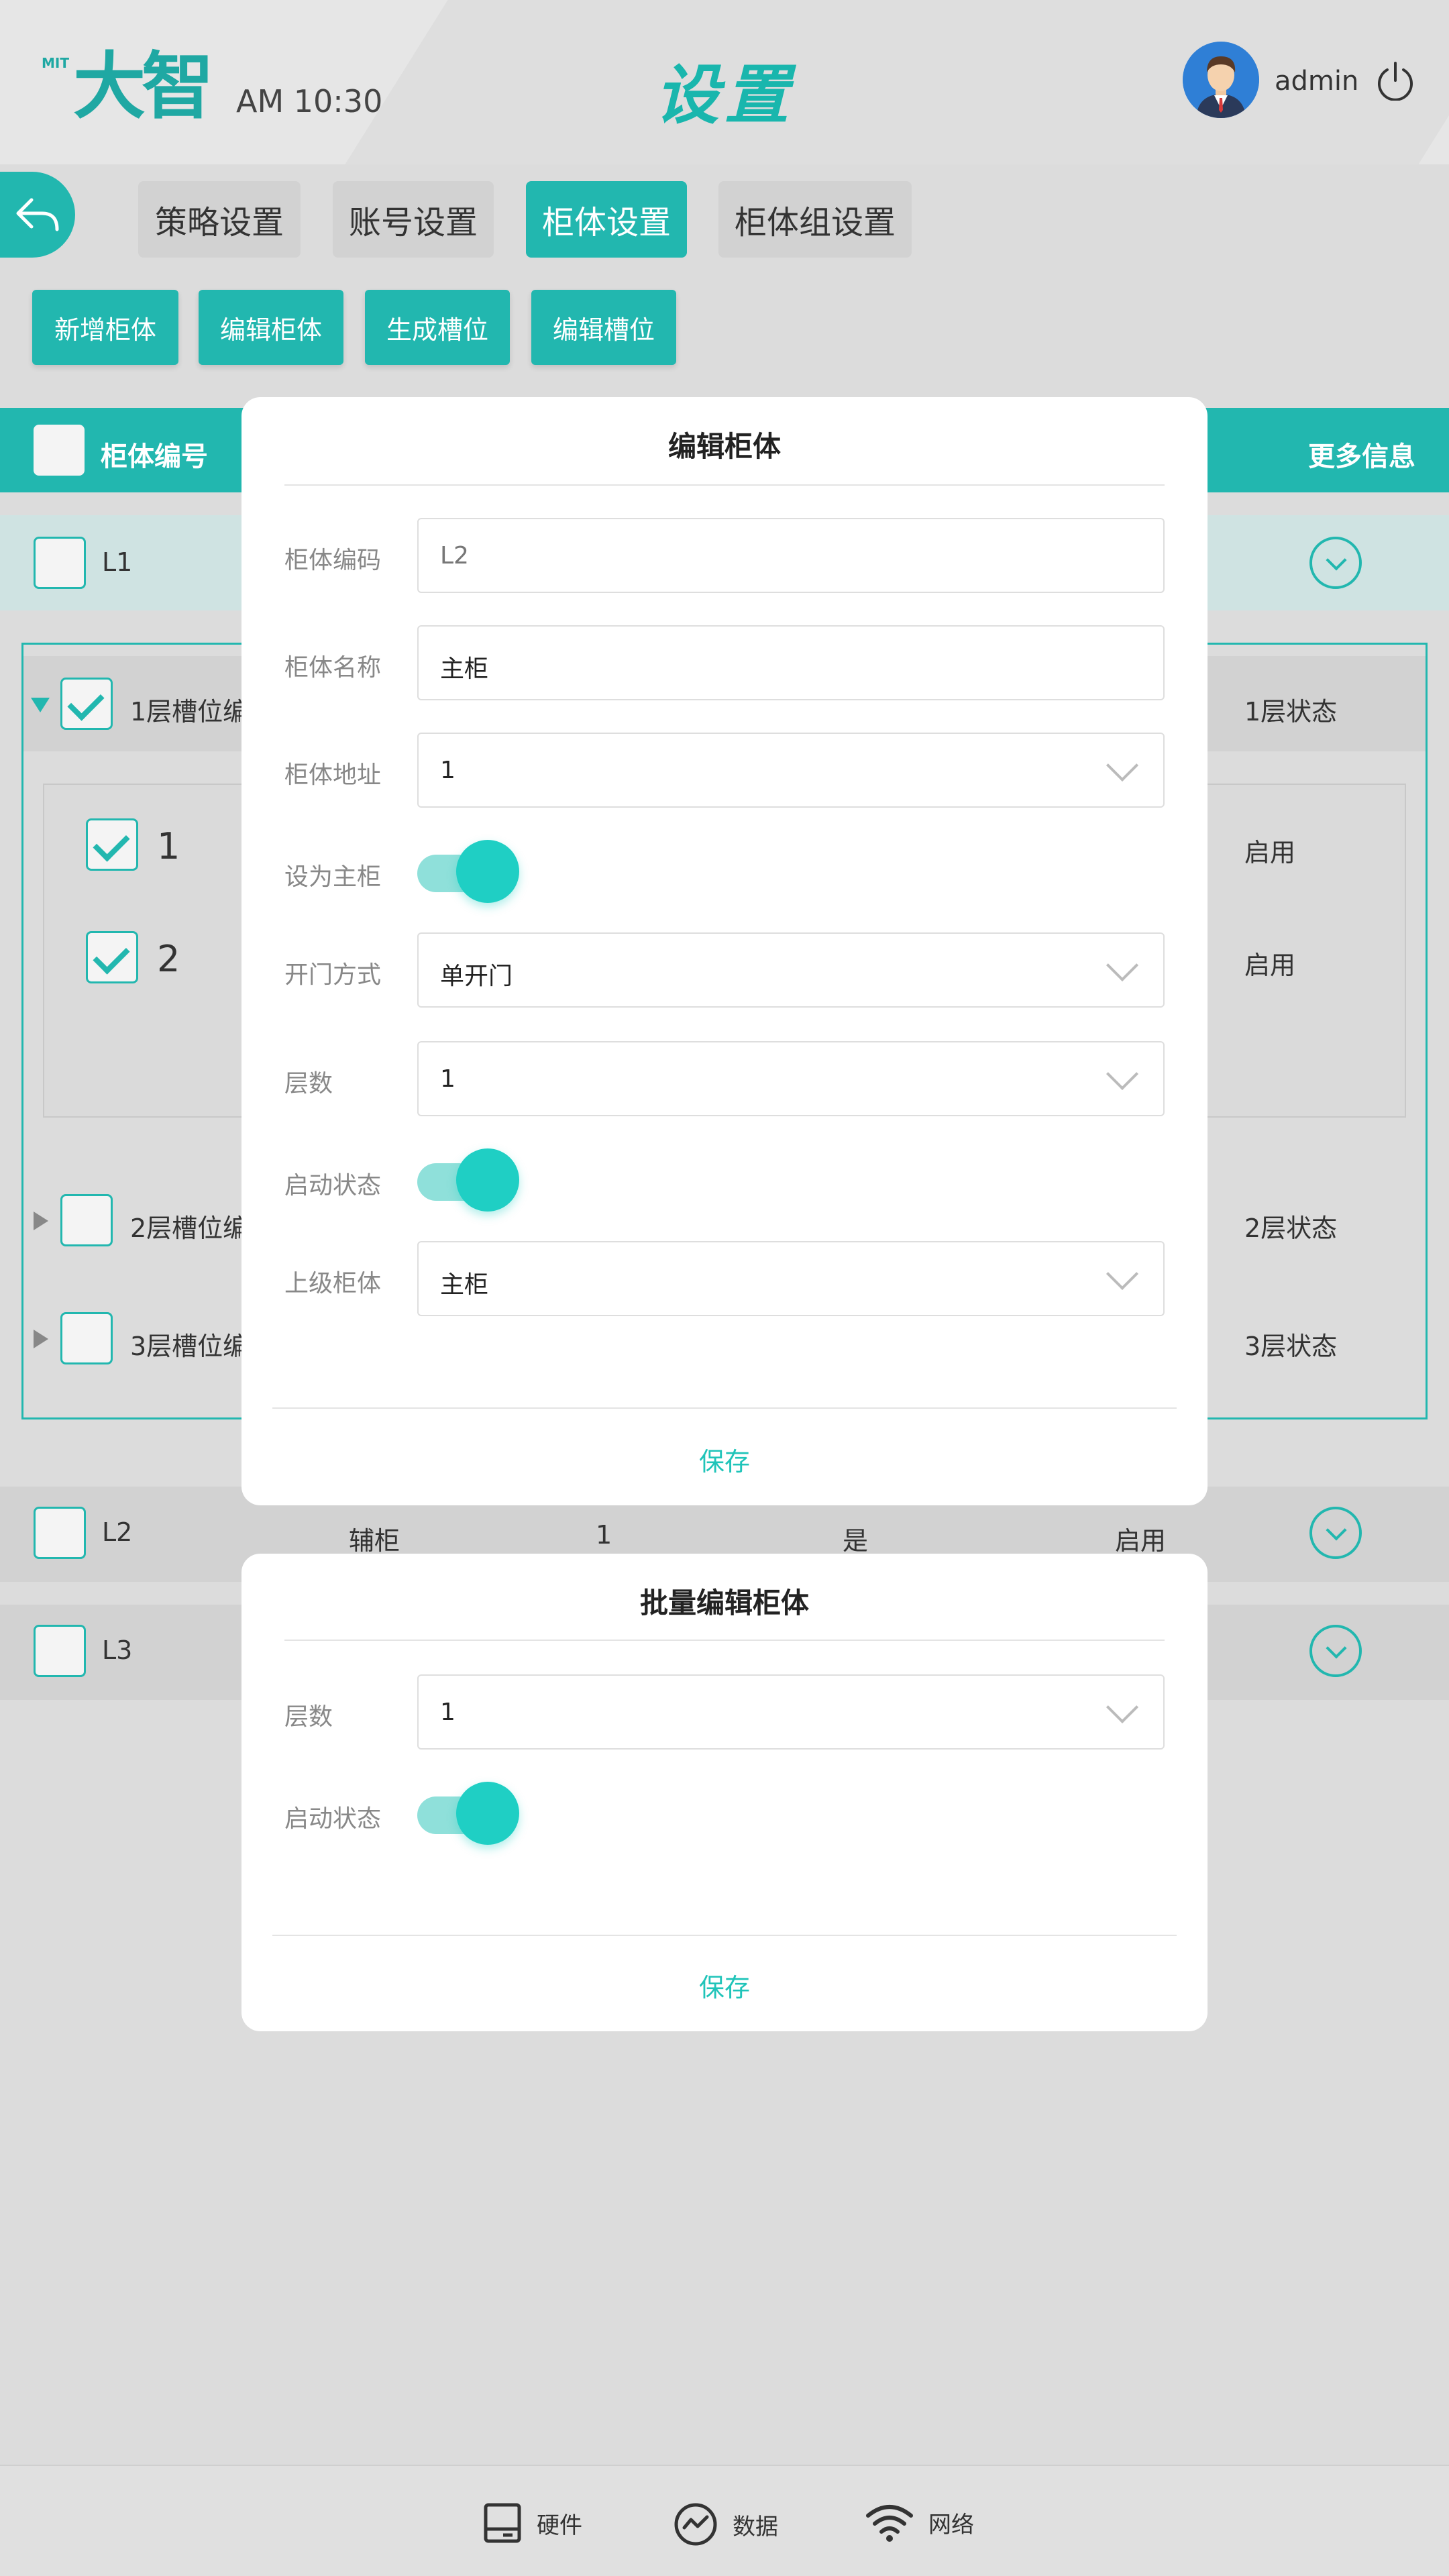 This screenshot has height=2576, width=1449. Describe the element at coordinates (333, 975) in the screenshot. I see `field-label: 开门方式` at that location.